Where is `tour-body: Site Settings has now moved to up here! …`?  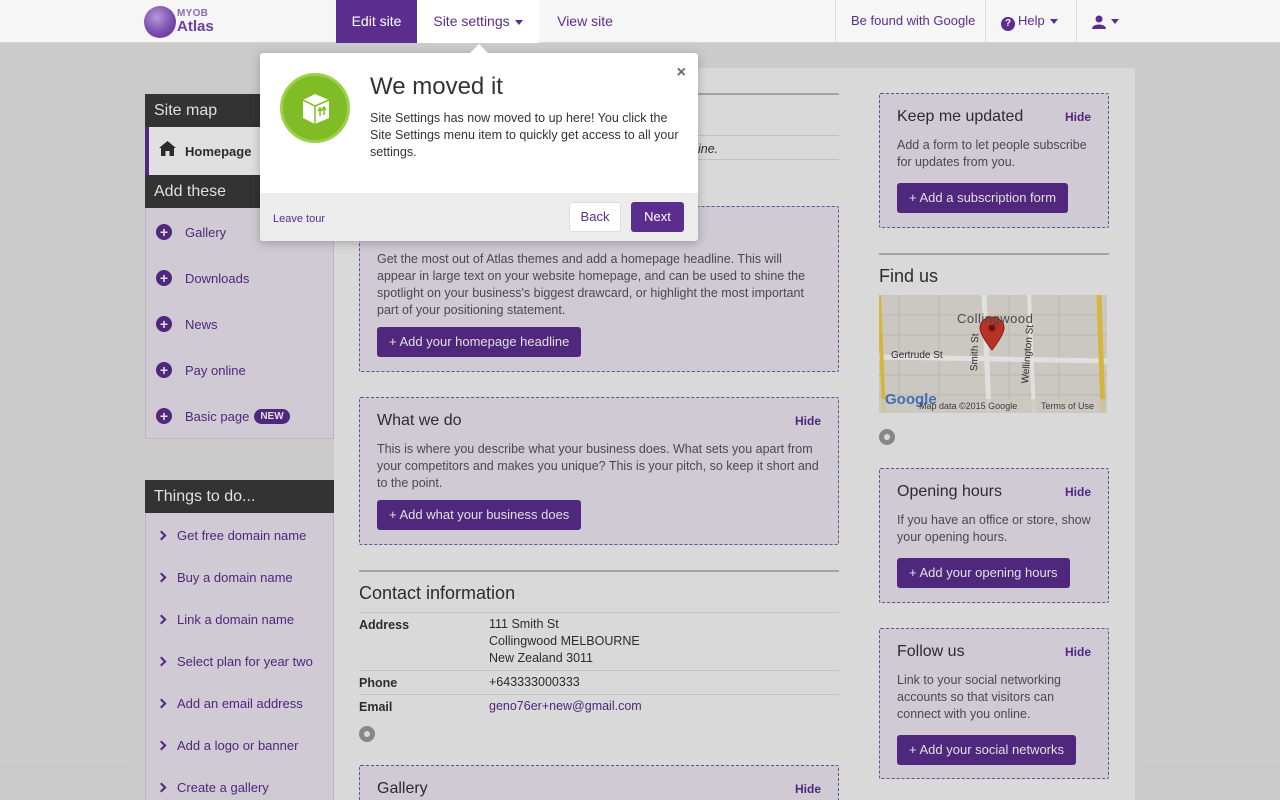 tour-body: Site Settings has now moved to up here! … is located at coordinates (524, 135).